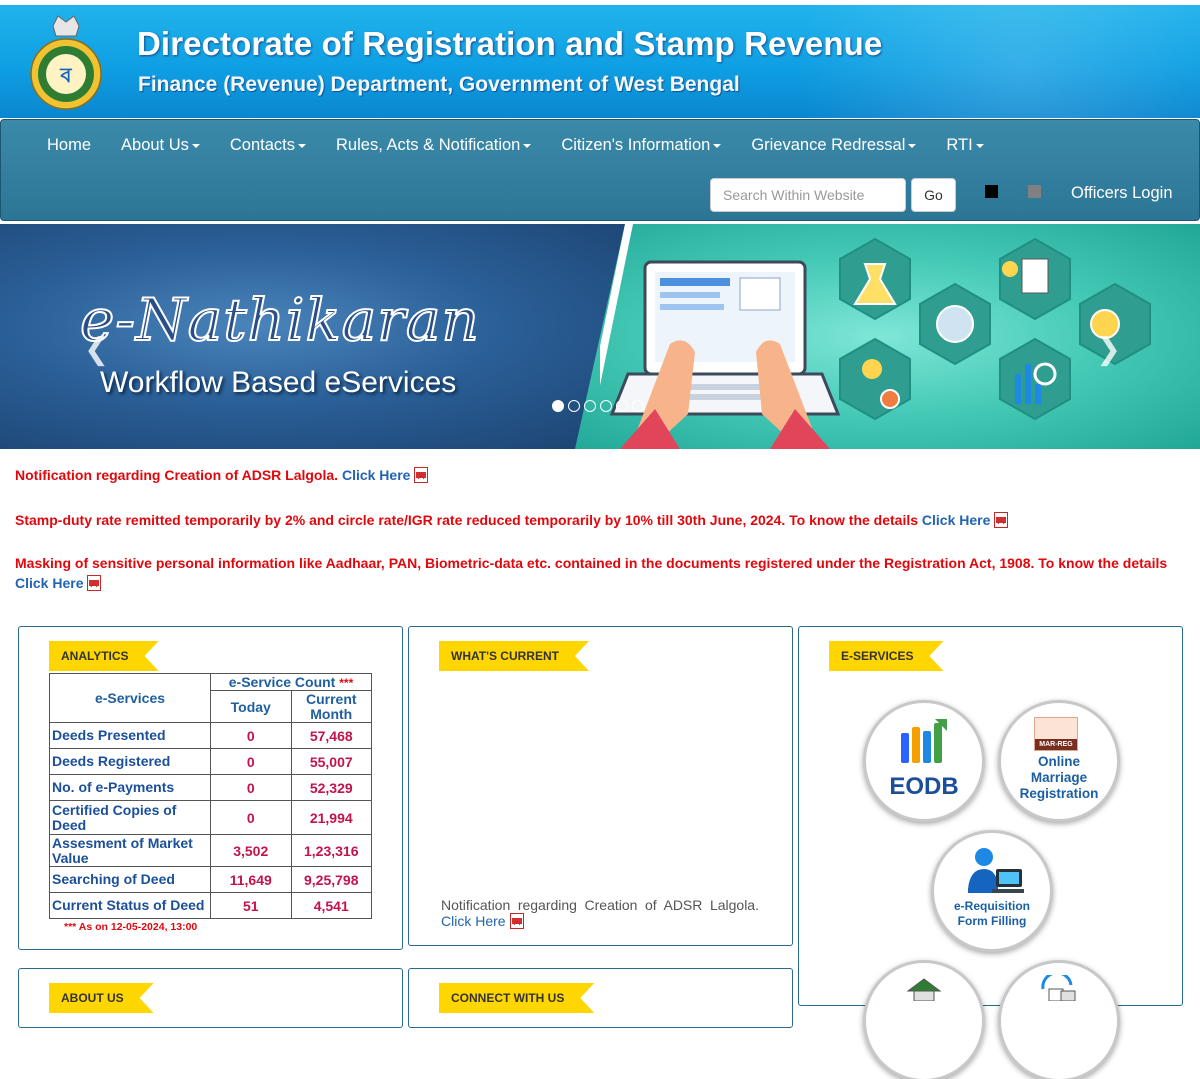  Describe the element at coordinates (1122, 193) in the screenshot. I see `officers-login-link: Officers Login` at that location.